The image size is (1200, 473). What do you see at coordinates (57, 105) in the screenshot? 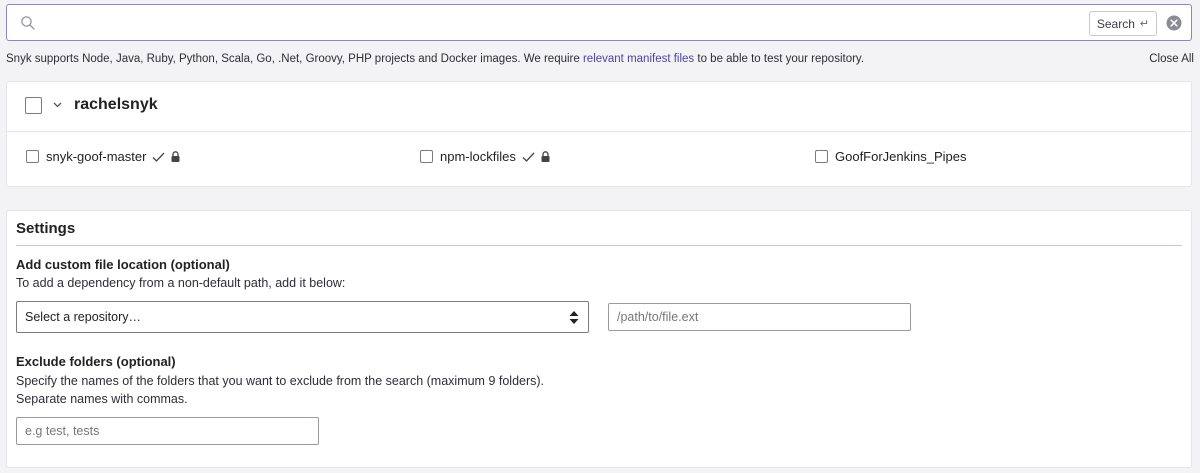
I see `chevron-down-icon` at bounding box center [57, 105].